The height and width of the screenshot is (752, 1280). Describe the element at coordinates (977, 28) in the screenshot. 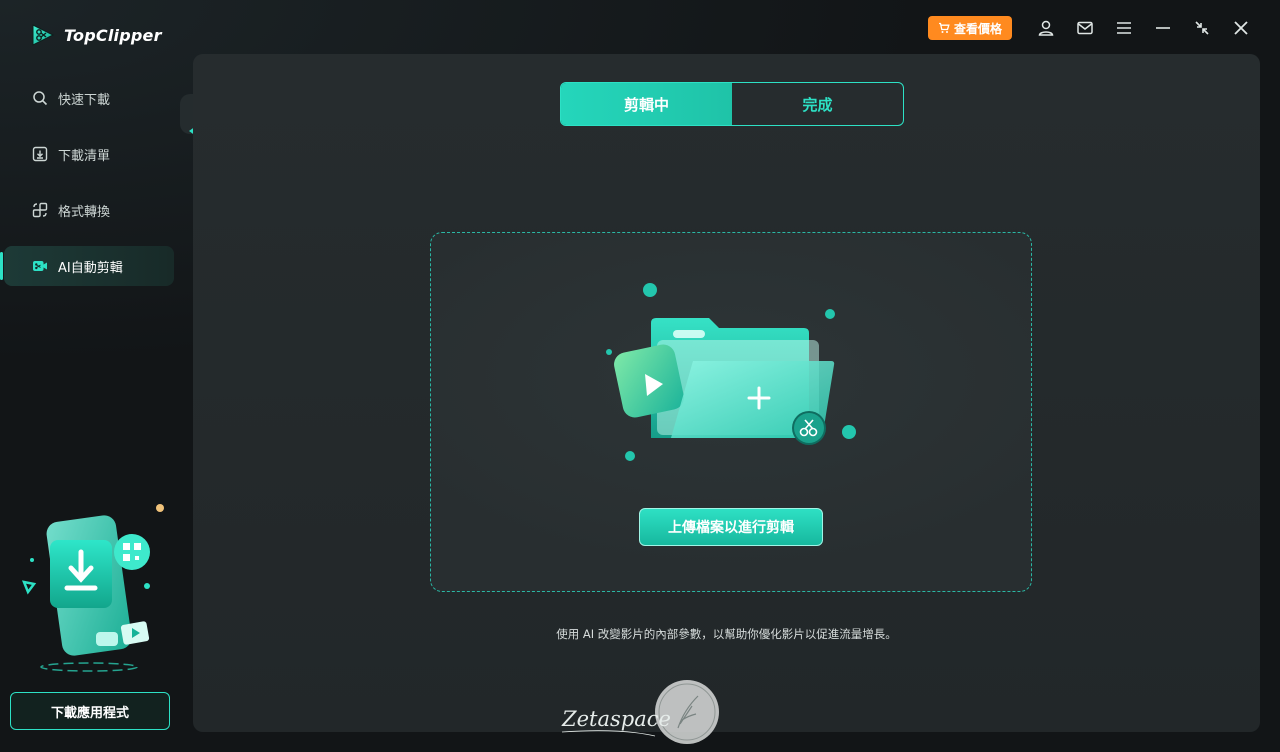

I see `pricing-label: 查看價格` at that location.